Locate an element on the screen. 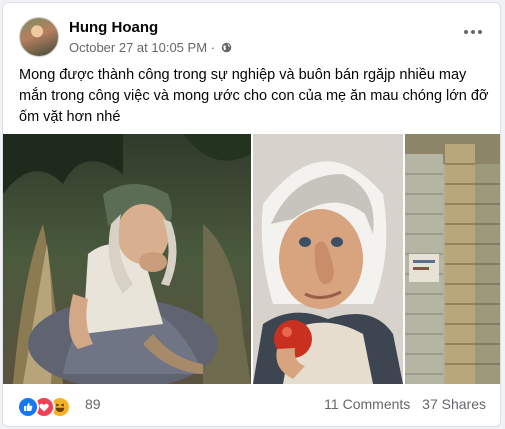 This screenshot has width=505, height=429. post-header: Hung Hoang October 27 at 10:05 PM · is located at coordinates (251, 37).